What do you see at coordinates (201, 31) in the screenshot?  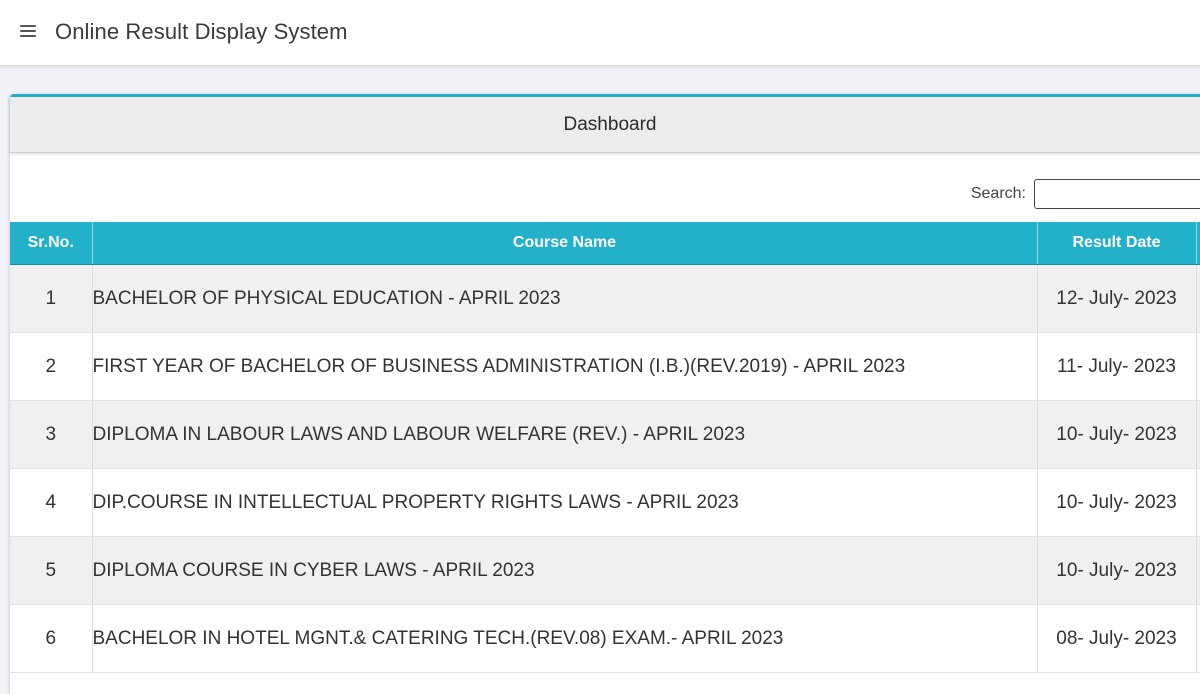 I see `app-title: Online Result Display System` at bounding box center [201, 31].